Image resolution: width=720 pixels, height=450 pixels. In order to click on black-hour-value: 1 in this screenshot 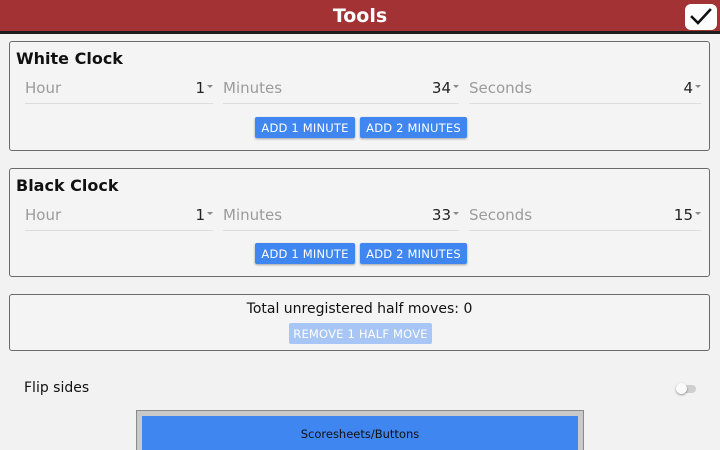, I will do `click(200, 215)`.